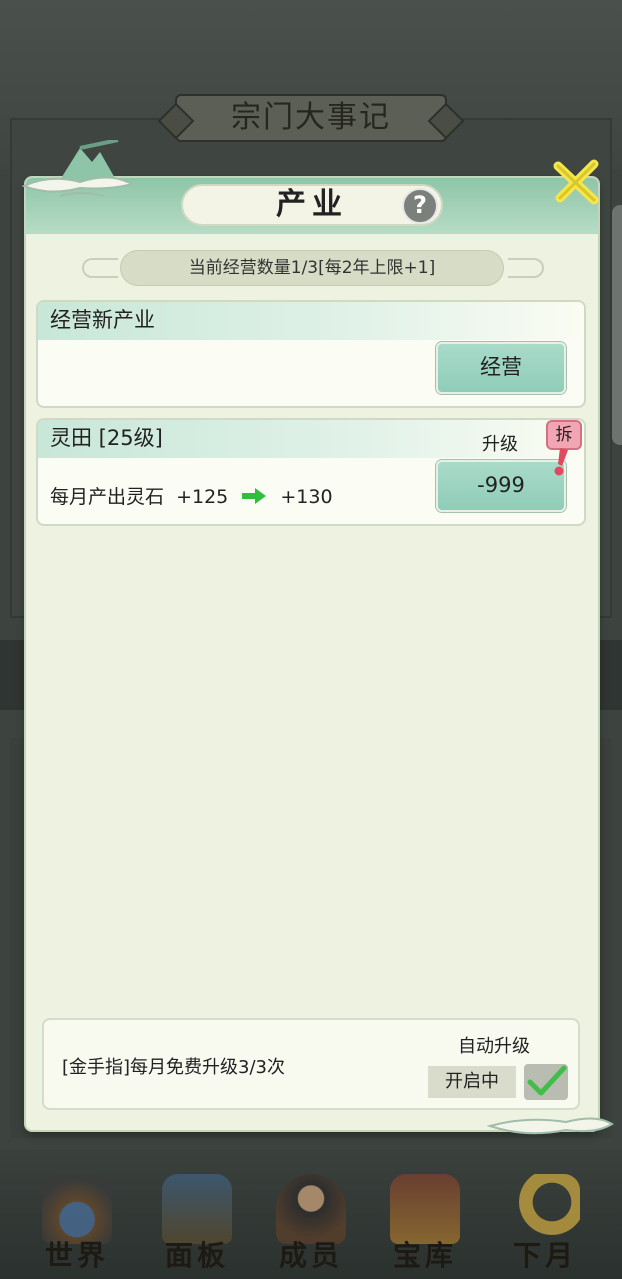 This screenshot has width=622, height=1279. Describe the element at coordinates (311, 118) in the screenshot. I see `background-title: 宗门大事记` at that location.